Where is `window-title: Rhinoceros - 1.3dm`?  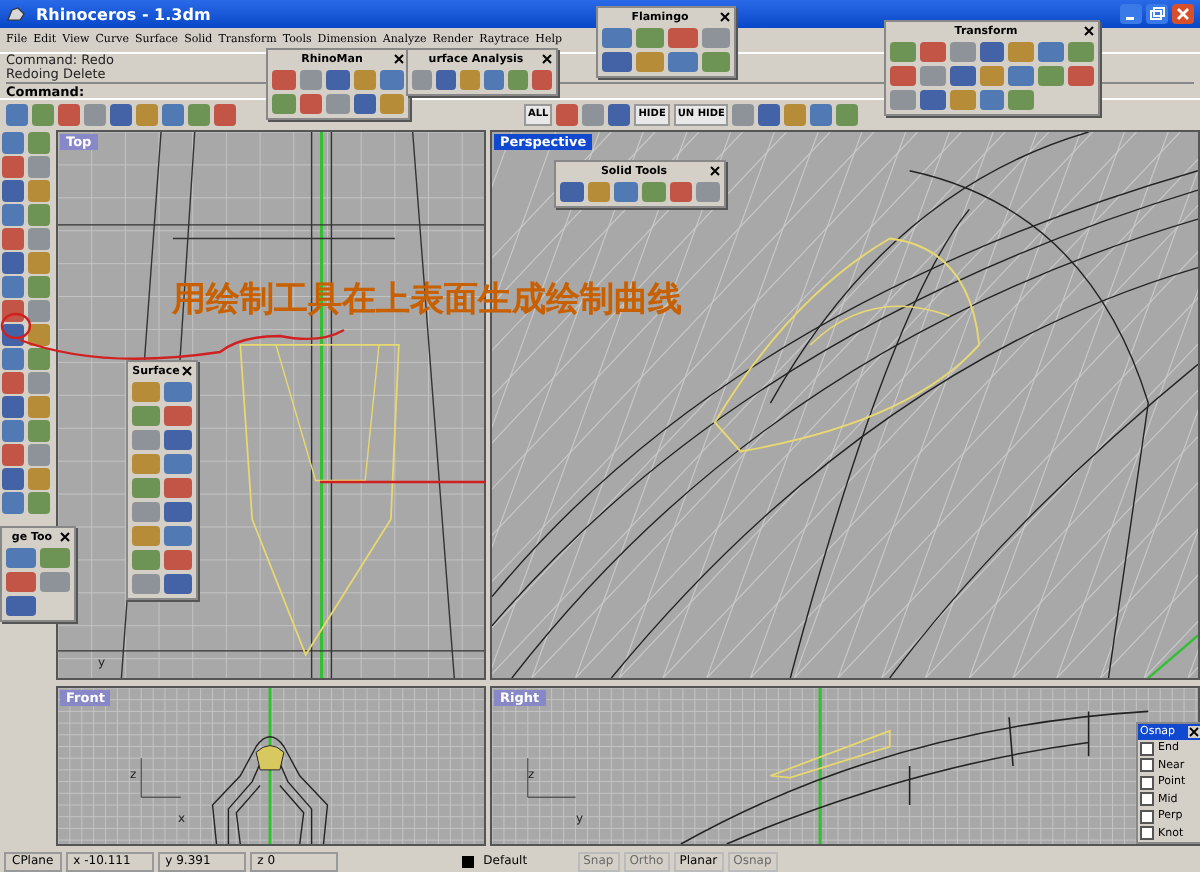
window-title: Rhinoceros - 1.3dm is located at coordinates (123, 14).